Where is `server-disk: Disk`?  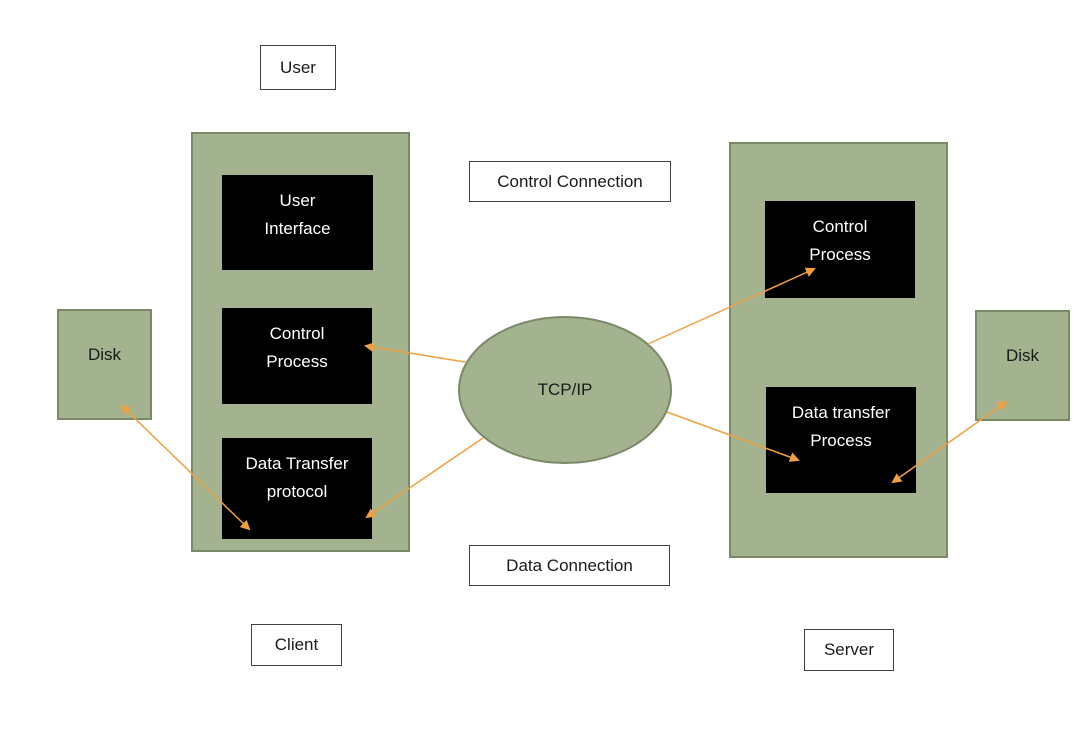 server-disk: Disk is located at coordinates (1022, 365).